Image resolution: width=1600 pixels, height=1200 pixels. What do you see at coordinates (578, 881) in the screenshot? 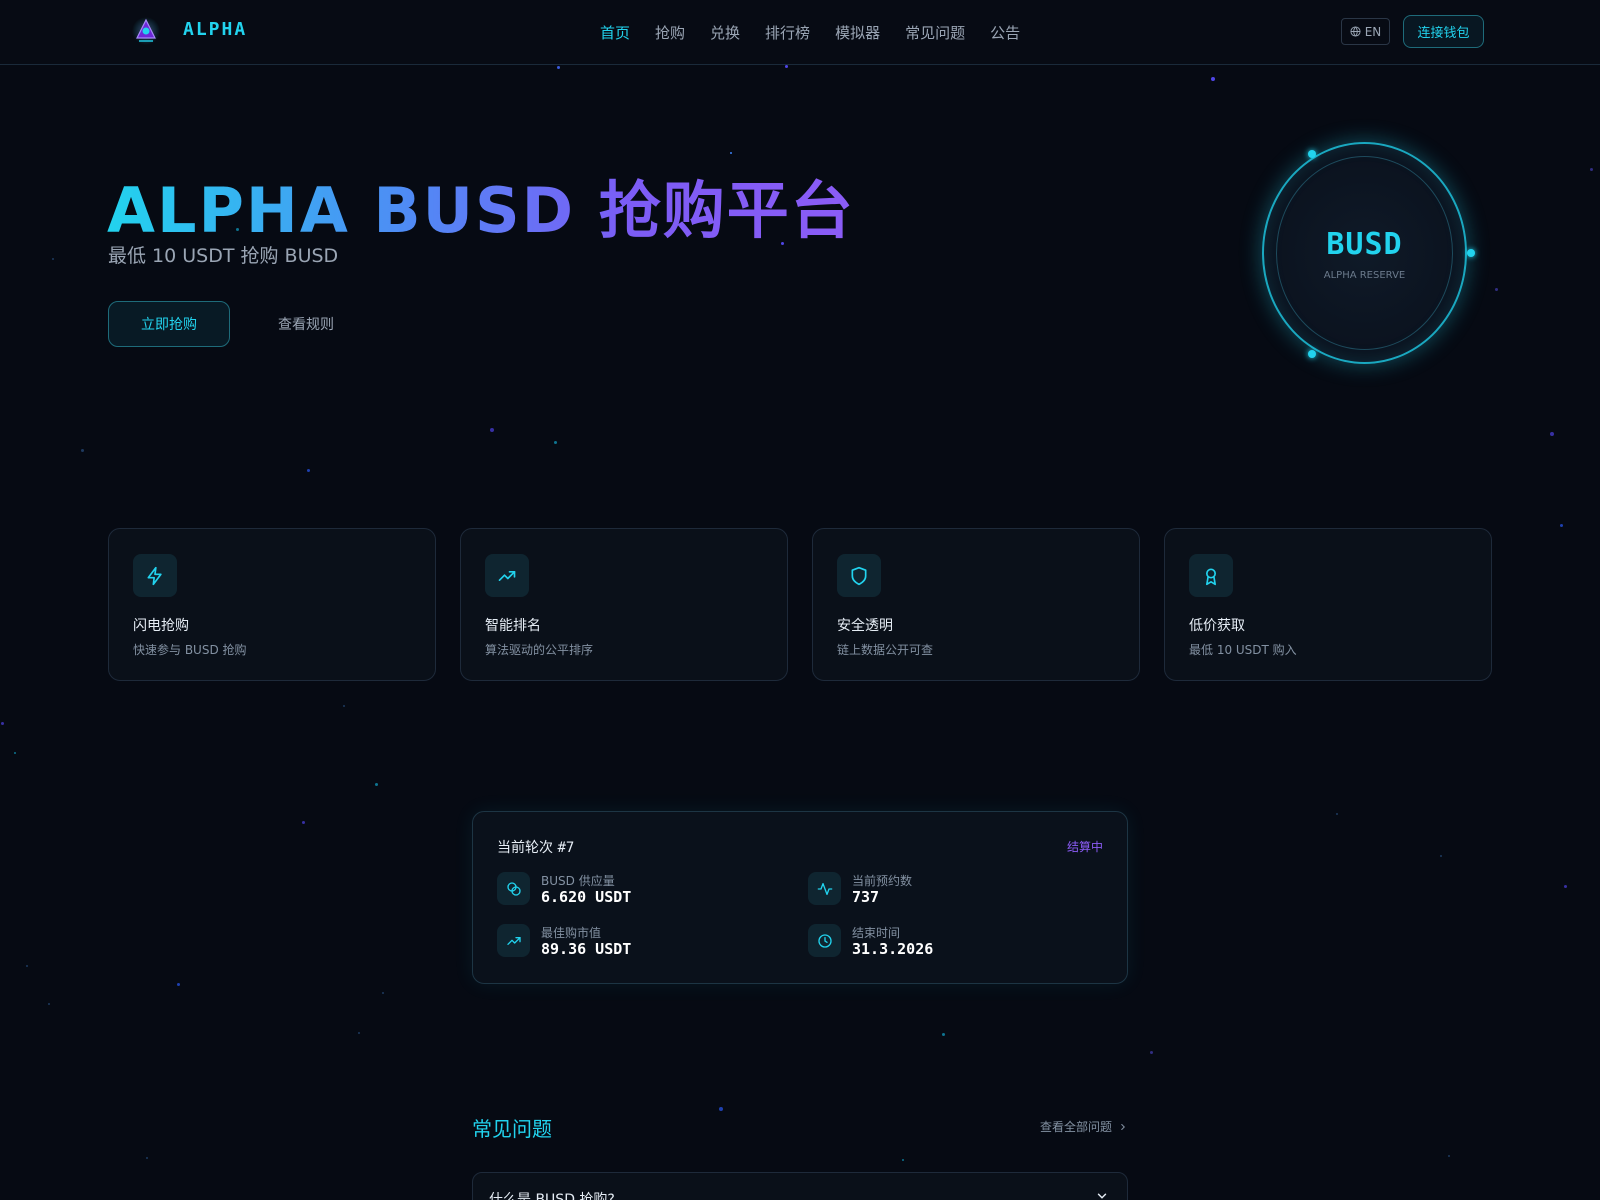
I see `stat-label: BUSD 供应量` at bounding box center [578, 881].